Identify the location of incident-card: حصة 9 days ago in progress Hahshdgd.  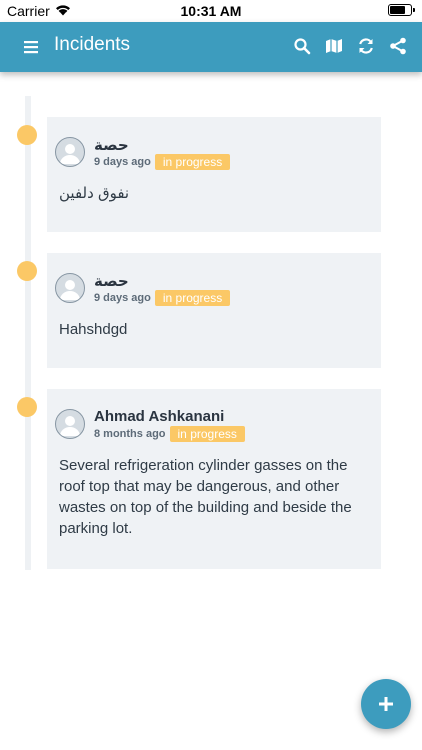
(214, 310).